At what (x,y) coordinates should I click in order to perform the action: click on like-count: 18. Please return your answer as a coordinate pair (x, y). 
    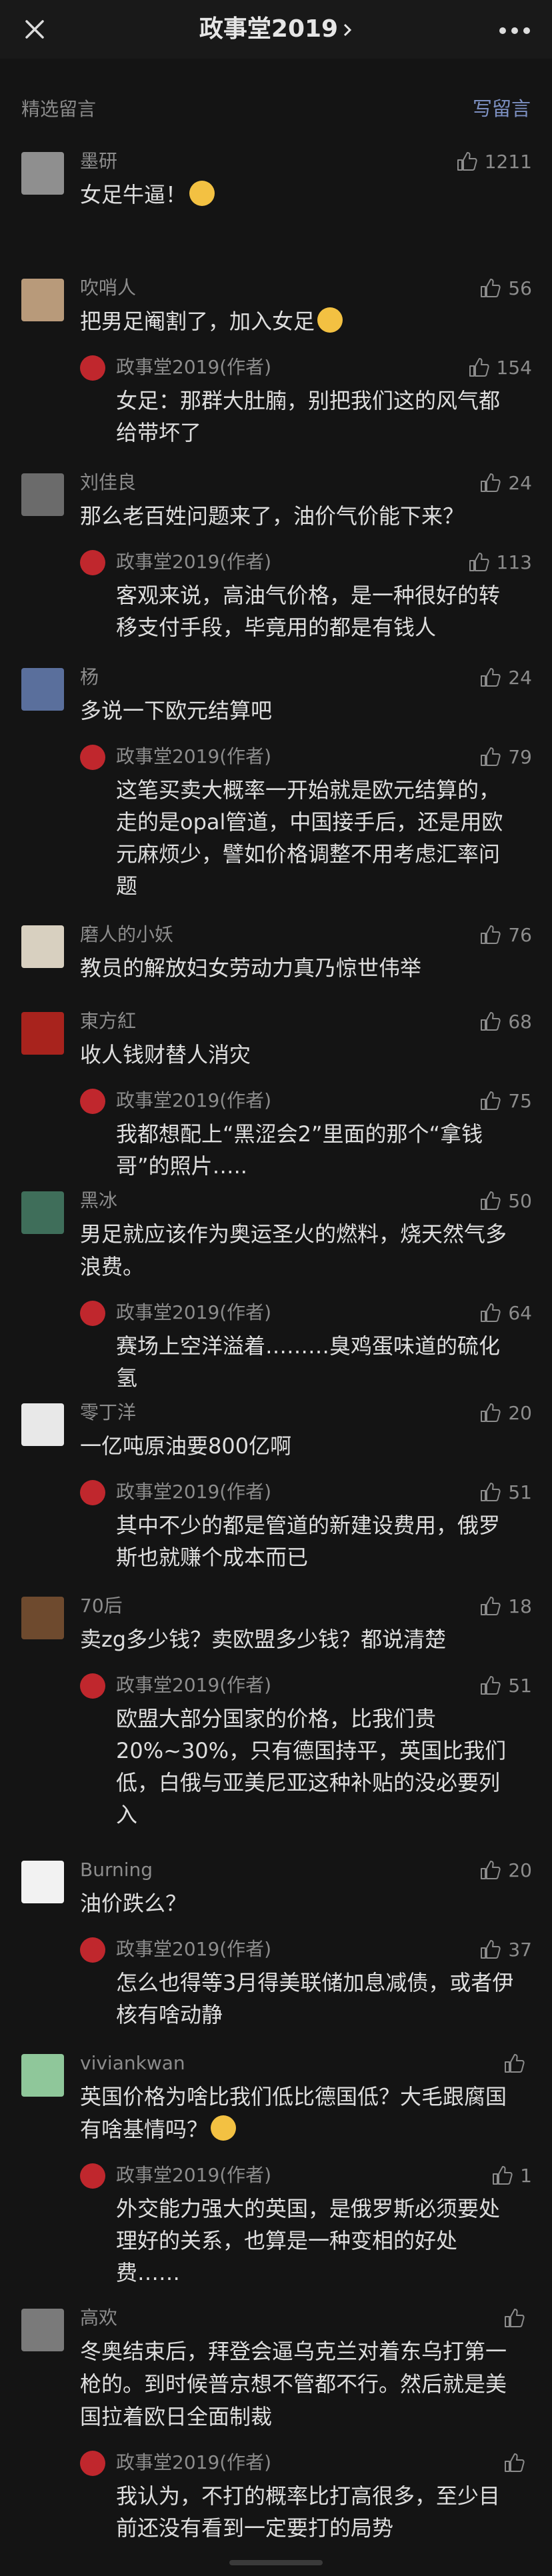
    Looking at the image, I should click on (520, 1606).